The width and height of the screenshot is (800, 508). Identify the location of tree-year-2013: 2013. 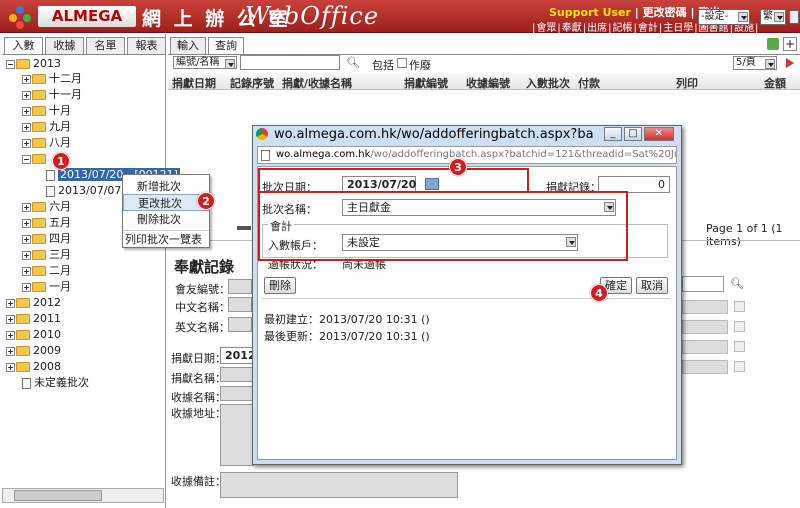
(33, 64).